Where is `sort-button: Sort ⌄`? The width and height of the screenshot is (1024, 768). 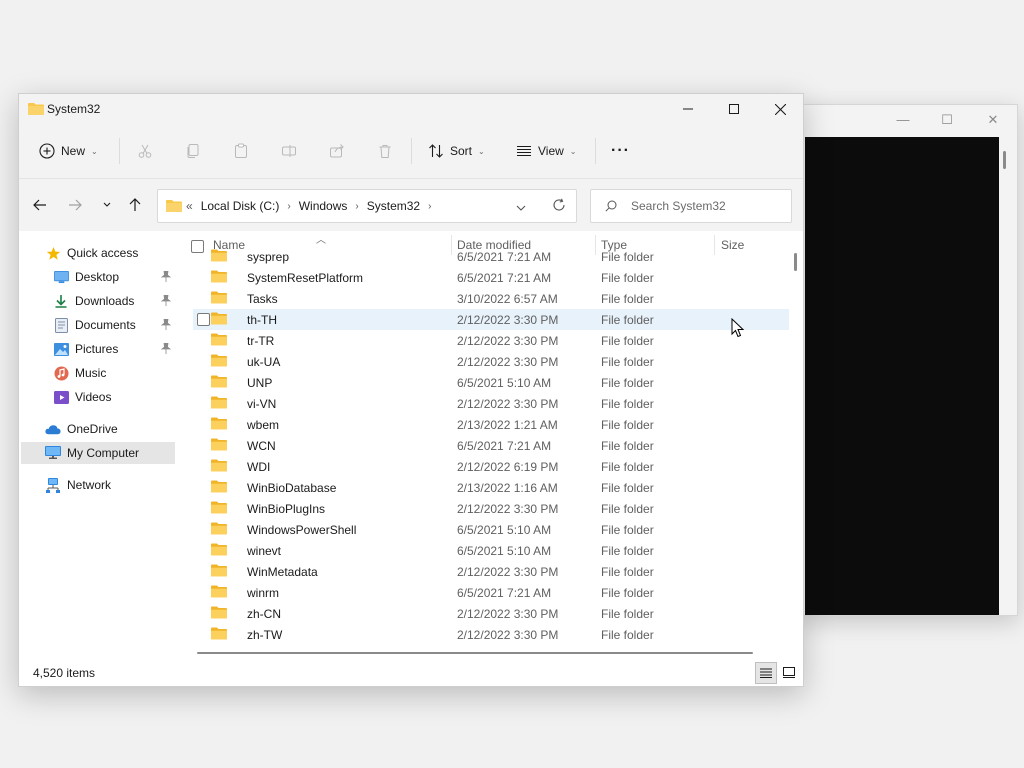 sort-button: Sort ⌄ is located at coordinates (456, 151).